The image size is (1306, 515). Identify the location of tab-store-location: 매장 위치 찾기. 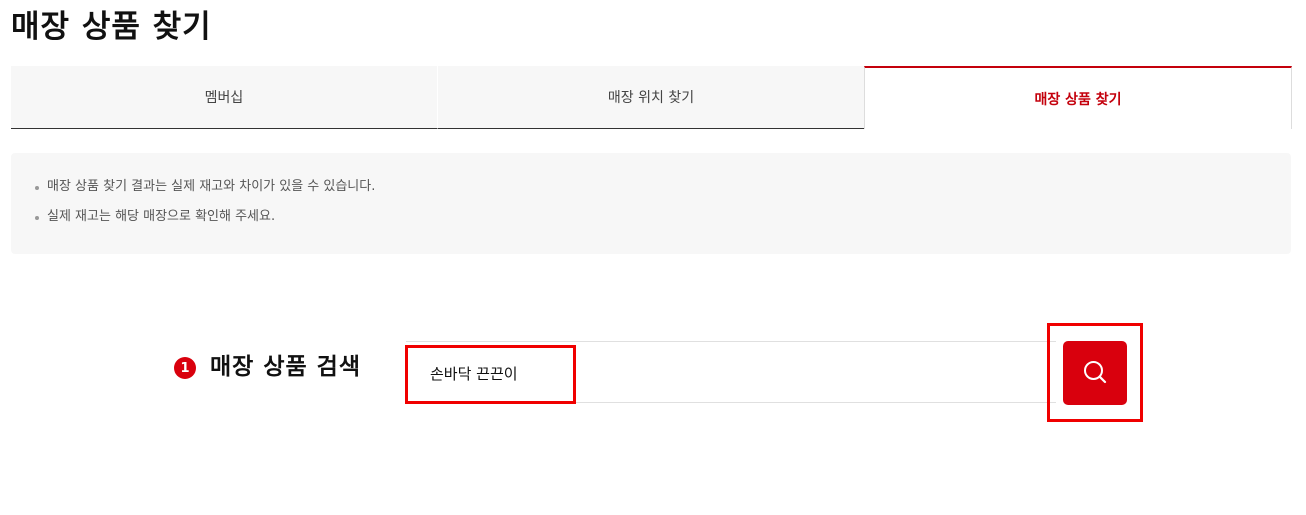
(650, 97).